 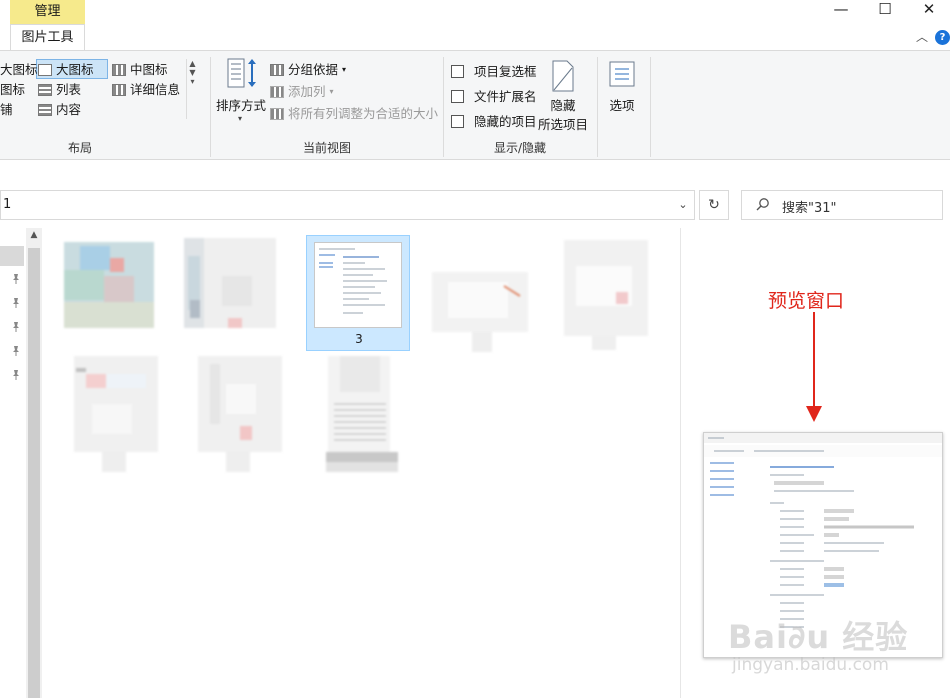 I want to click on add-column-button: 添加列 ▾, so click(x=354, y=92).